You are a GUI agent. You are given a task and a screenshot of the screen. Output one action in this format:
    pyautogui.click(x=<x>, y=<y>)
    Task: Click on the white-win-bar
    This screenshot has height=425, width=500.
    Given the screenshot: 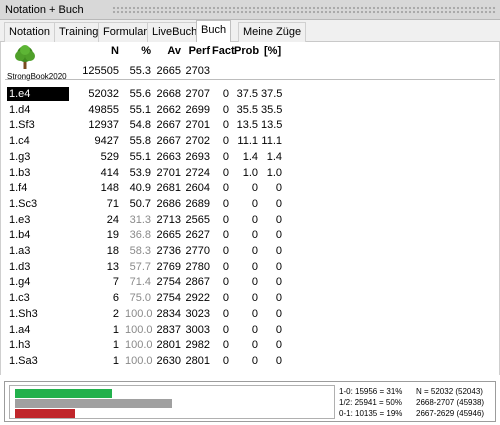 What is the action you would take?
    pyautogui.click(x=63, y=393)
    